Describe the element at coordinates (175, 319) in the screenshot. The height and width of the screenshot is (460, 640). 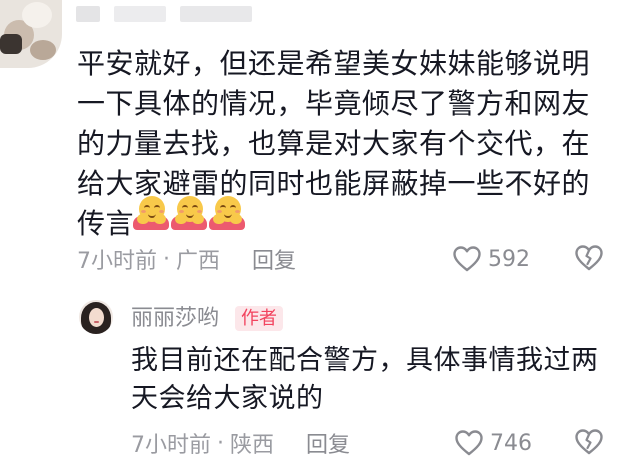
I see `reply-author-name: 丽丽莎哟` at that location.